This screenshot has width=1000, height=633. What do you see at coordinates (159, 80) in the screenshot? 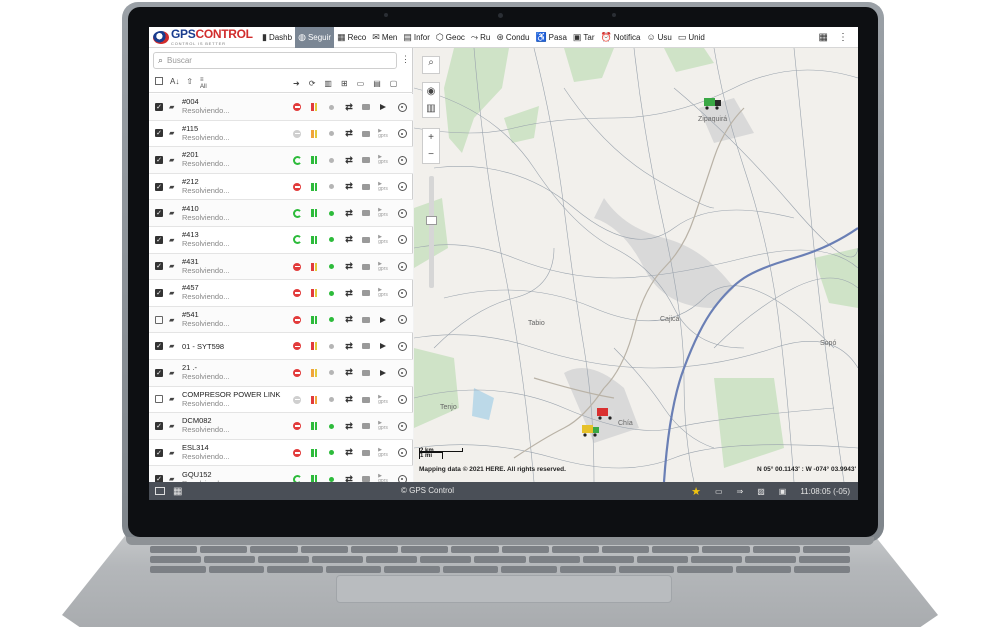
I see `select-all-checkbox` at bounding box center [159, 80].